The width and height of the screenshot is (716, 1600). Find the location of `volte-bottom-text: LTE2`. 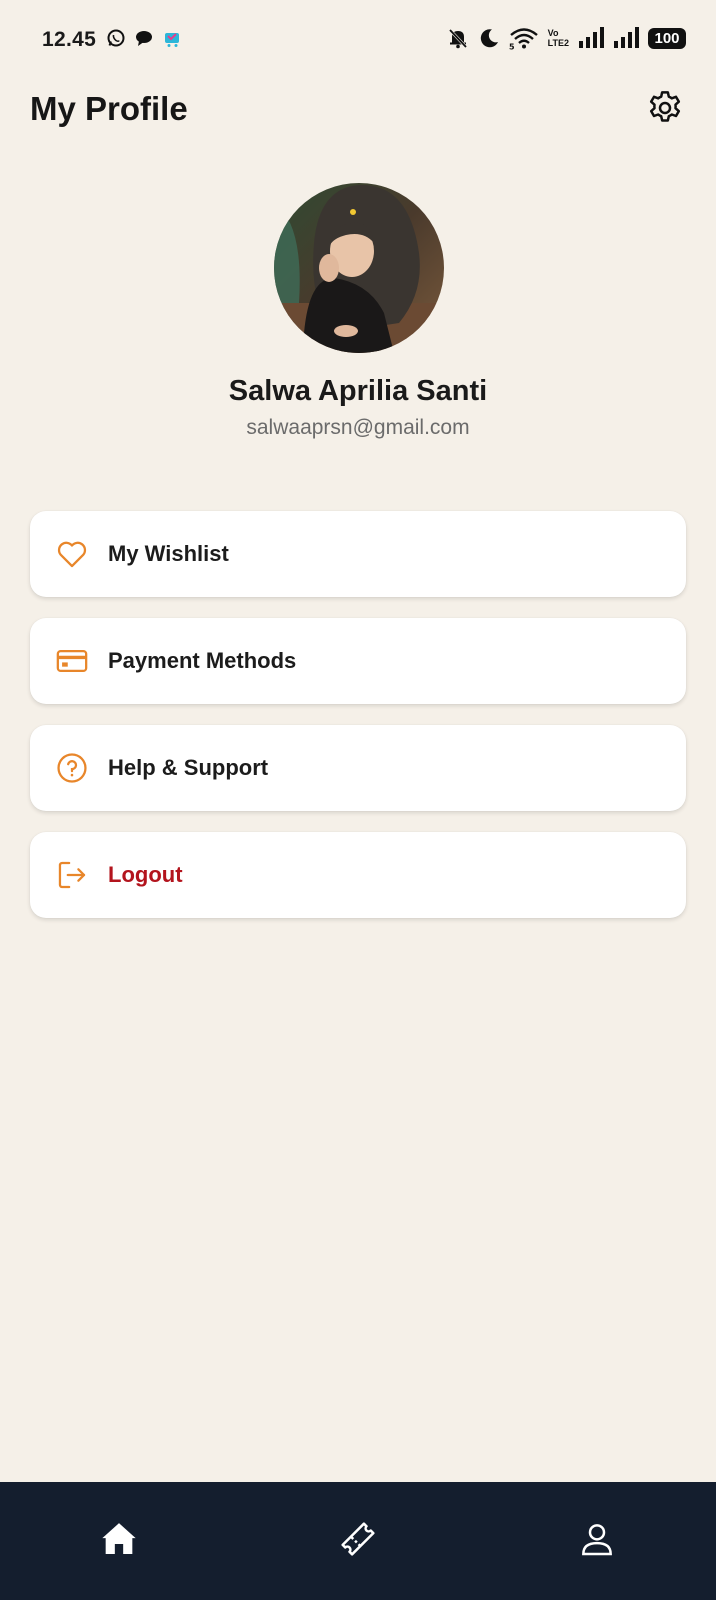

volte-bottom-text: LTE2 is located at coordinates (558, 43).